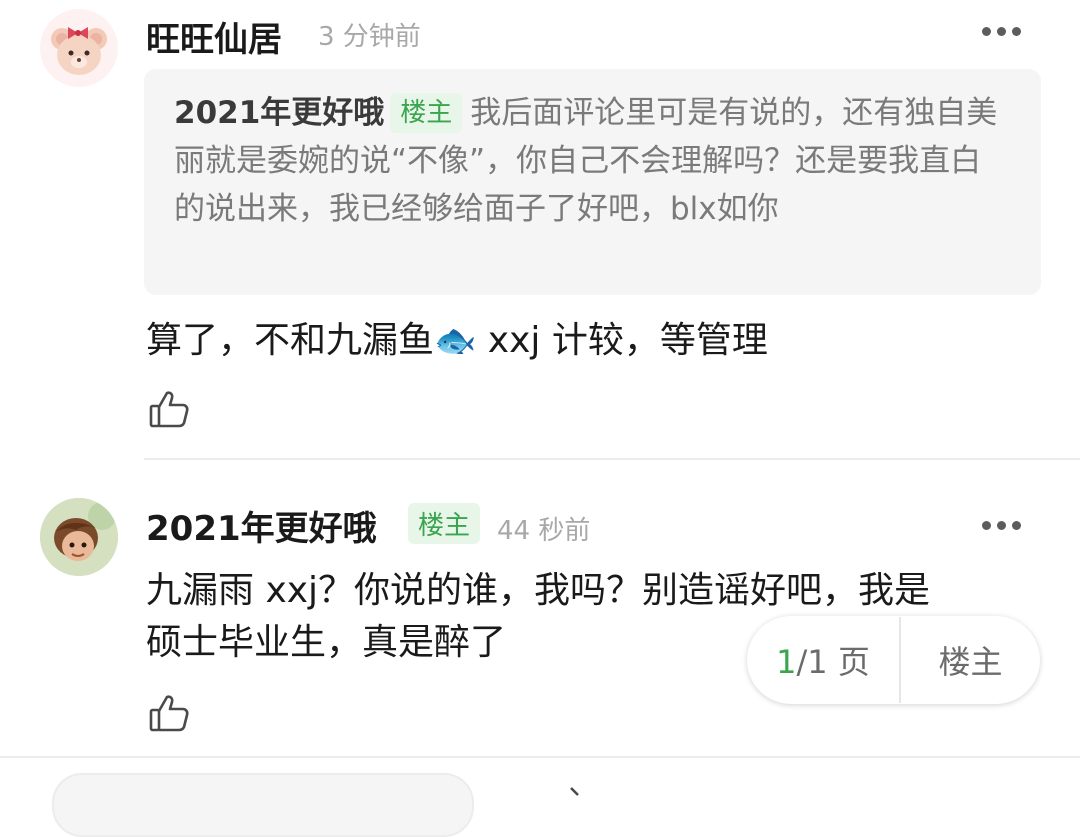  I want to click on share-icon, so click(571, 801).